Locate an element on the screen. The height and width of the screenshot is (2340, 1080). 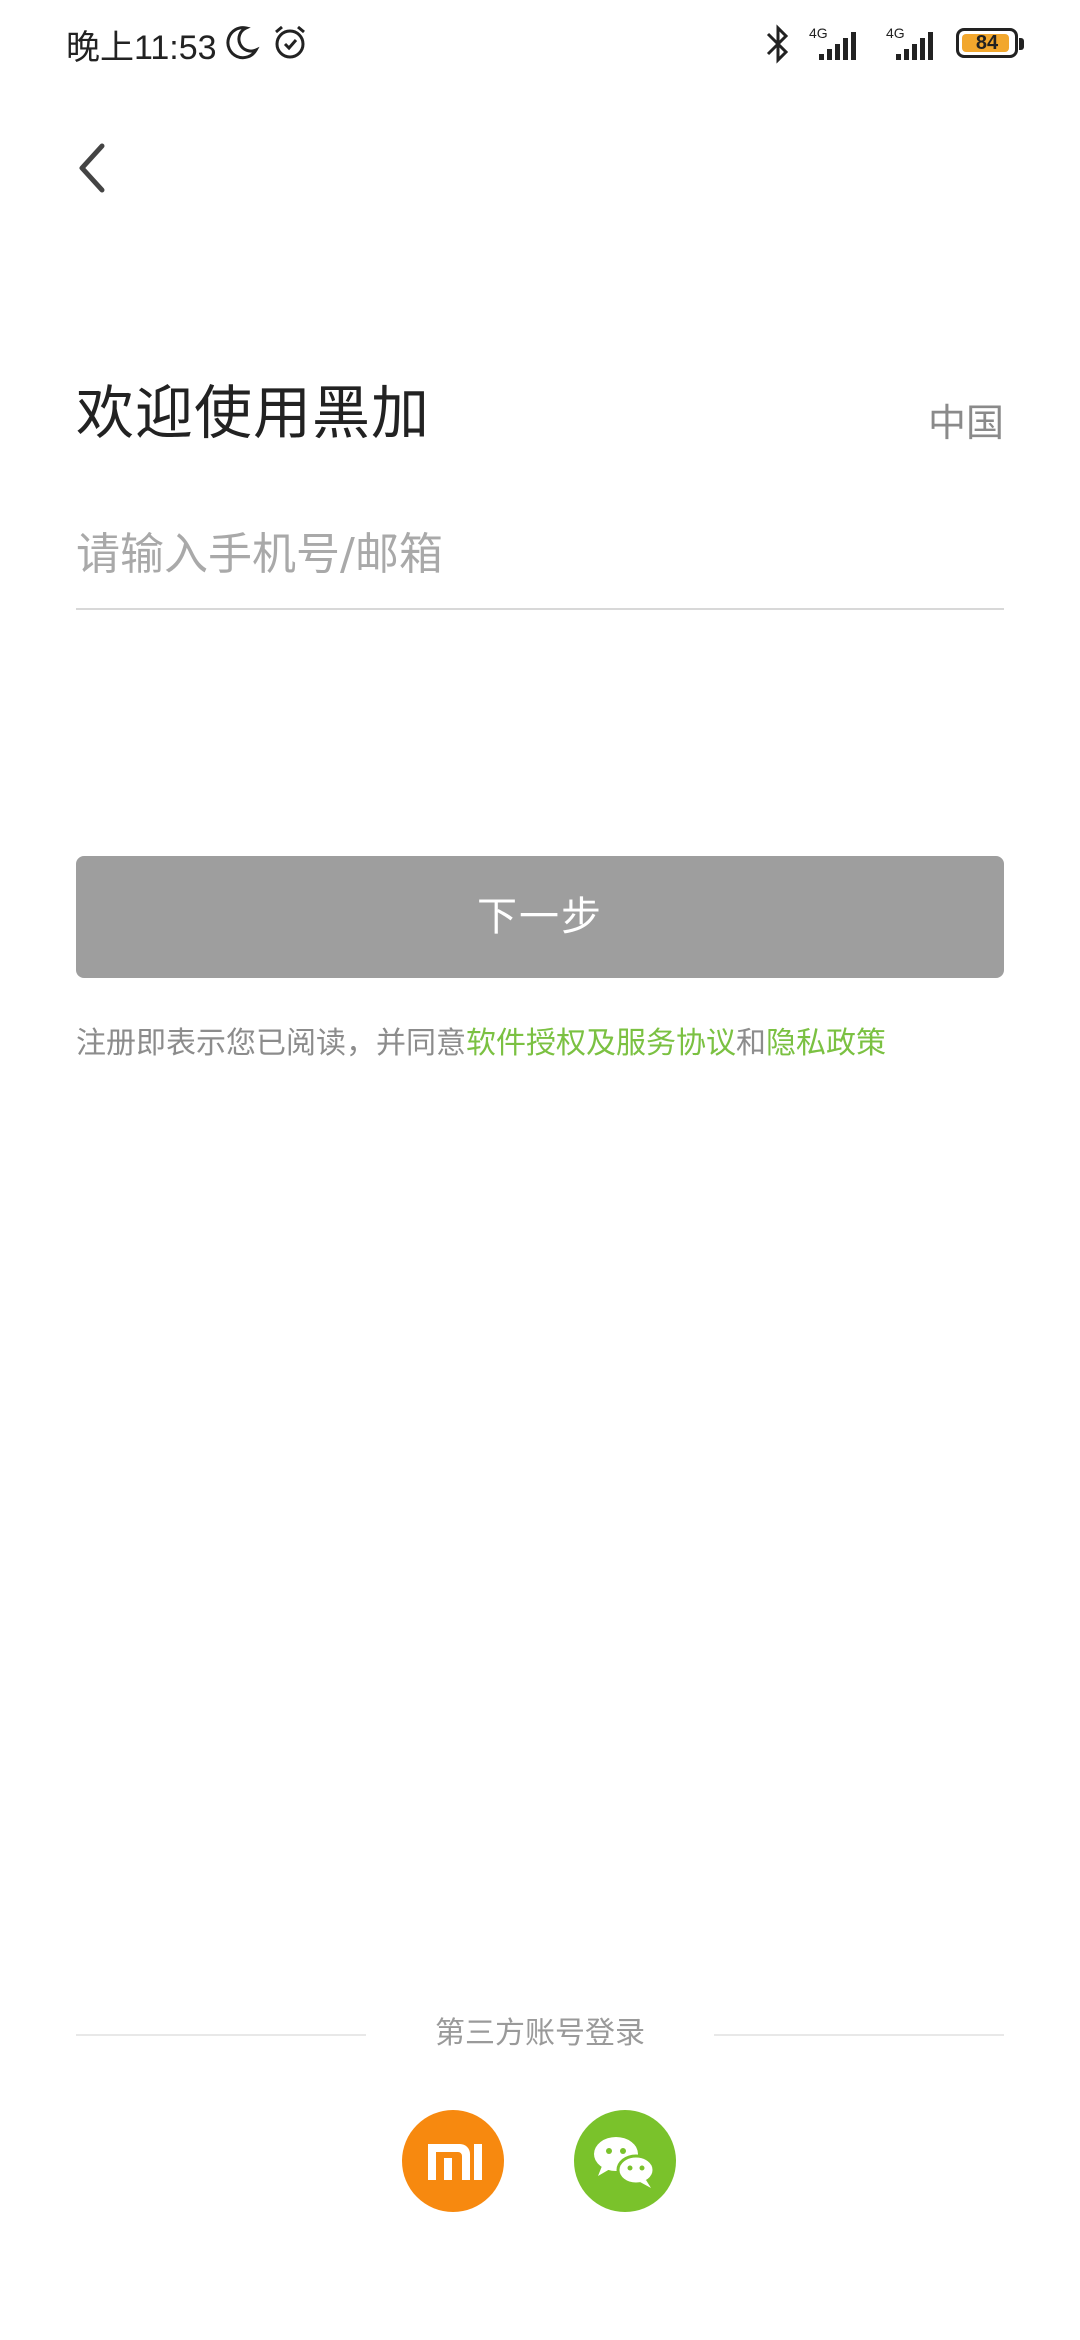
moon-icon is located at coordinates (242, 44).